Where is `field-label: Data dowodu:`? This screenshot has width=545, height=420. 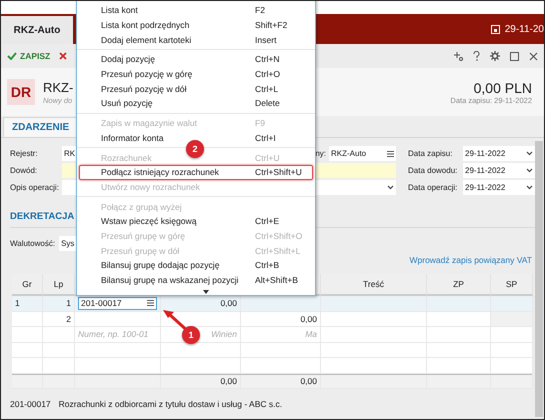 field-label: Data dowodu: is located at coordinates (433, 170).